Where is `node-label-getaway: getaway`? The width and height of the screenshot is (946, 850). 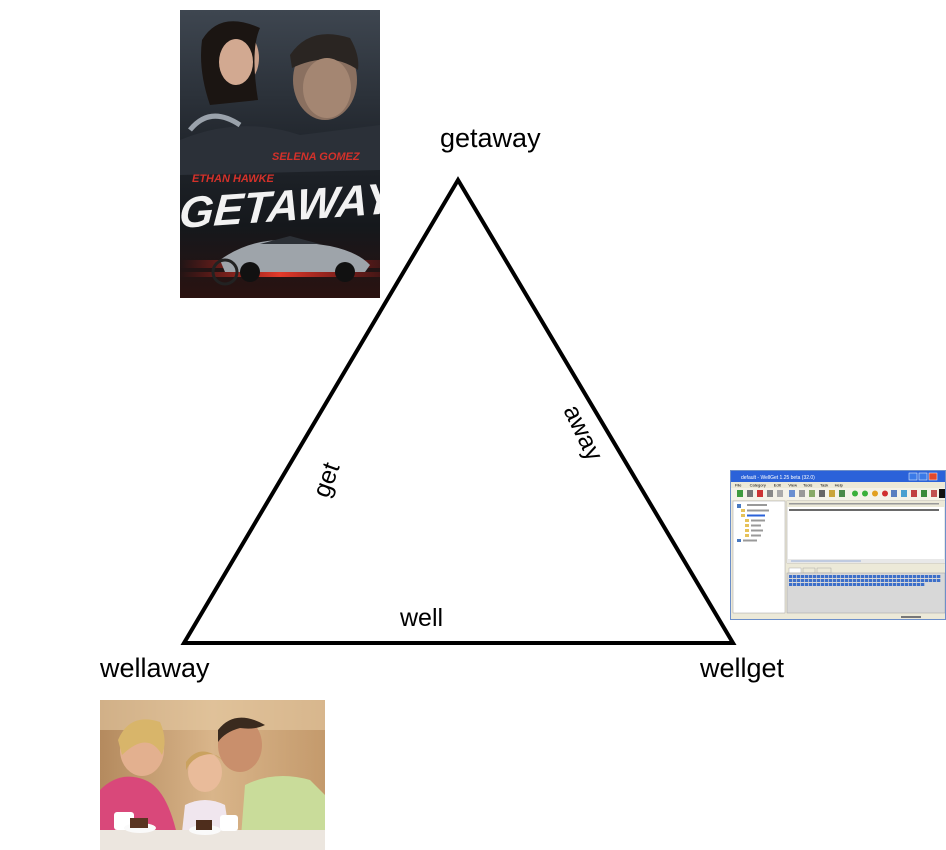 node-label-getaway: getaway is located at coordinates (490, 138).